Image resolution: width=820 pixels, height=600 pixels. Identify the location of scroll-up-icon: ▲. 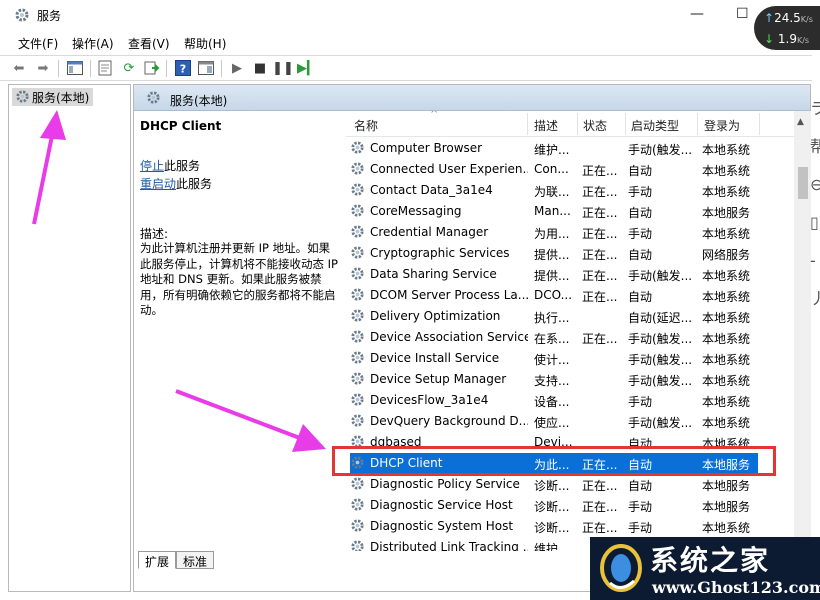
(800, 122).